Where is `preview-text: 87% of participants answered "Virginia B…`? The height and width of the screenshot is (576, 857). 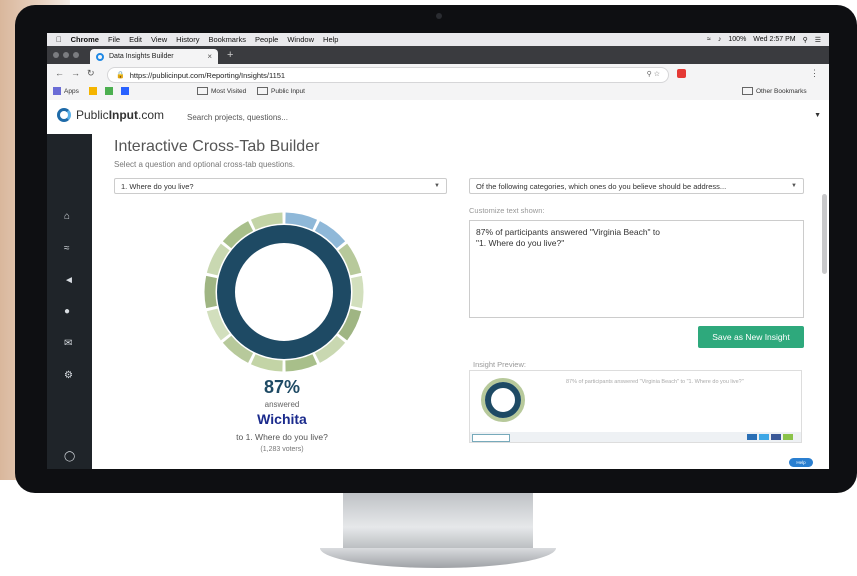
preview-text: 87% of participants answered "Virginia B… is located at coordinates (655, 382).